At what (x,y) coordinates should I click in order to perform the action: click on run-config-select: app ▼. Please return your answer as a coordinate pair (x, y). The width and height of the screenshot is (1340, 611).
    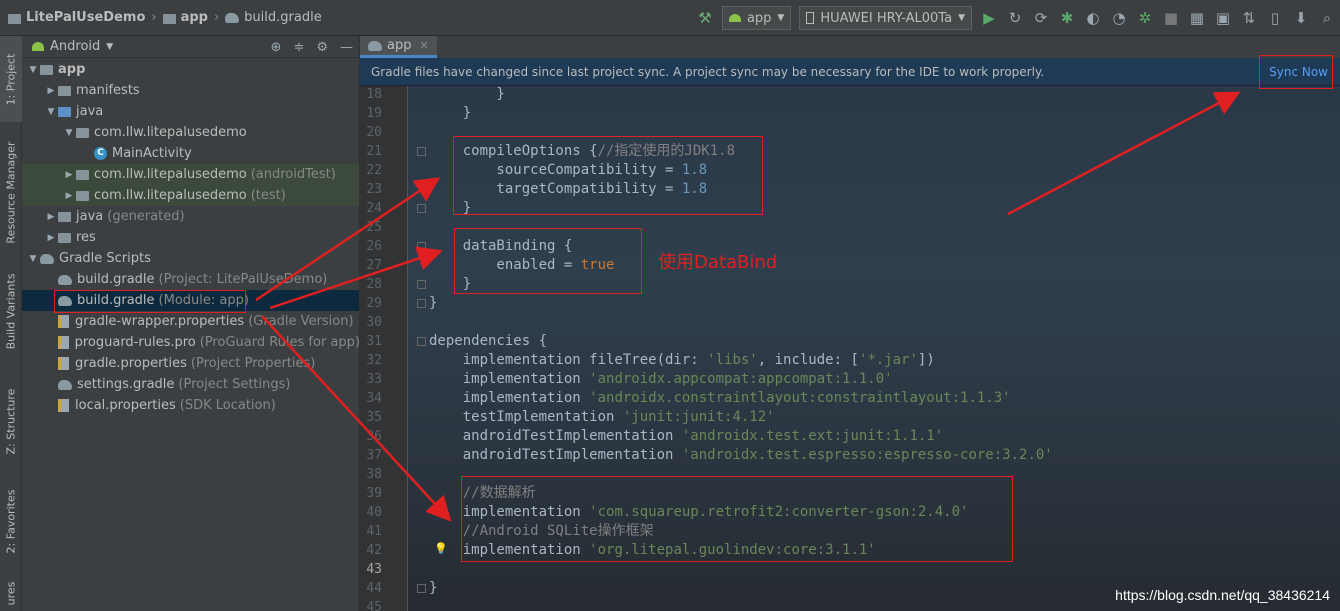
    Looking at the image, I should click on (756, 18).